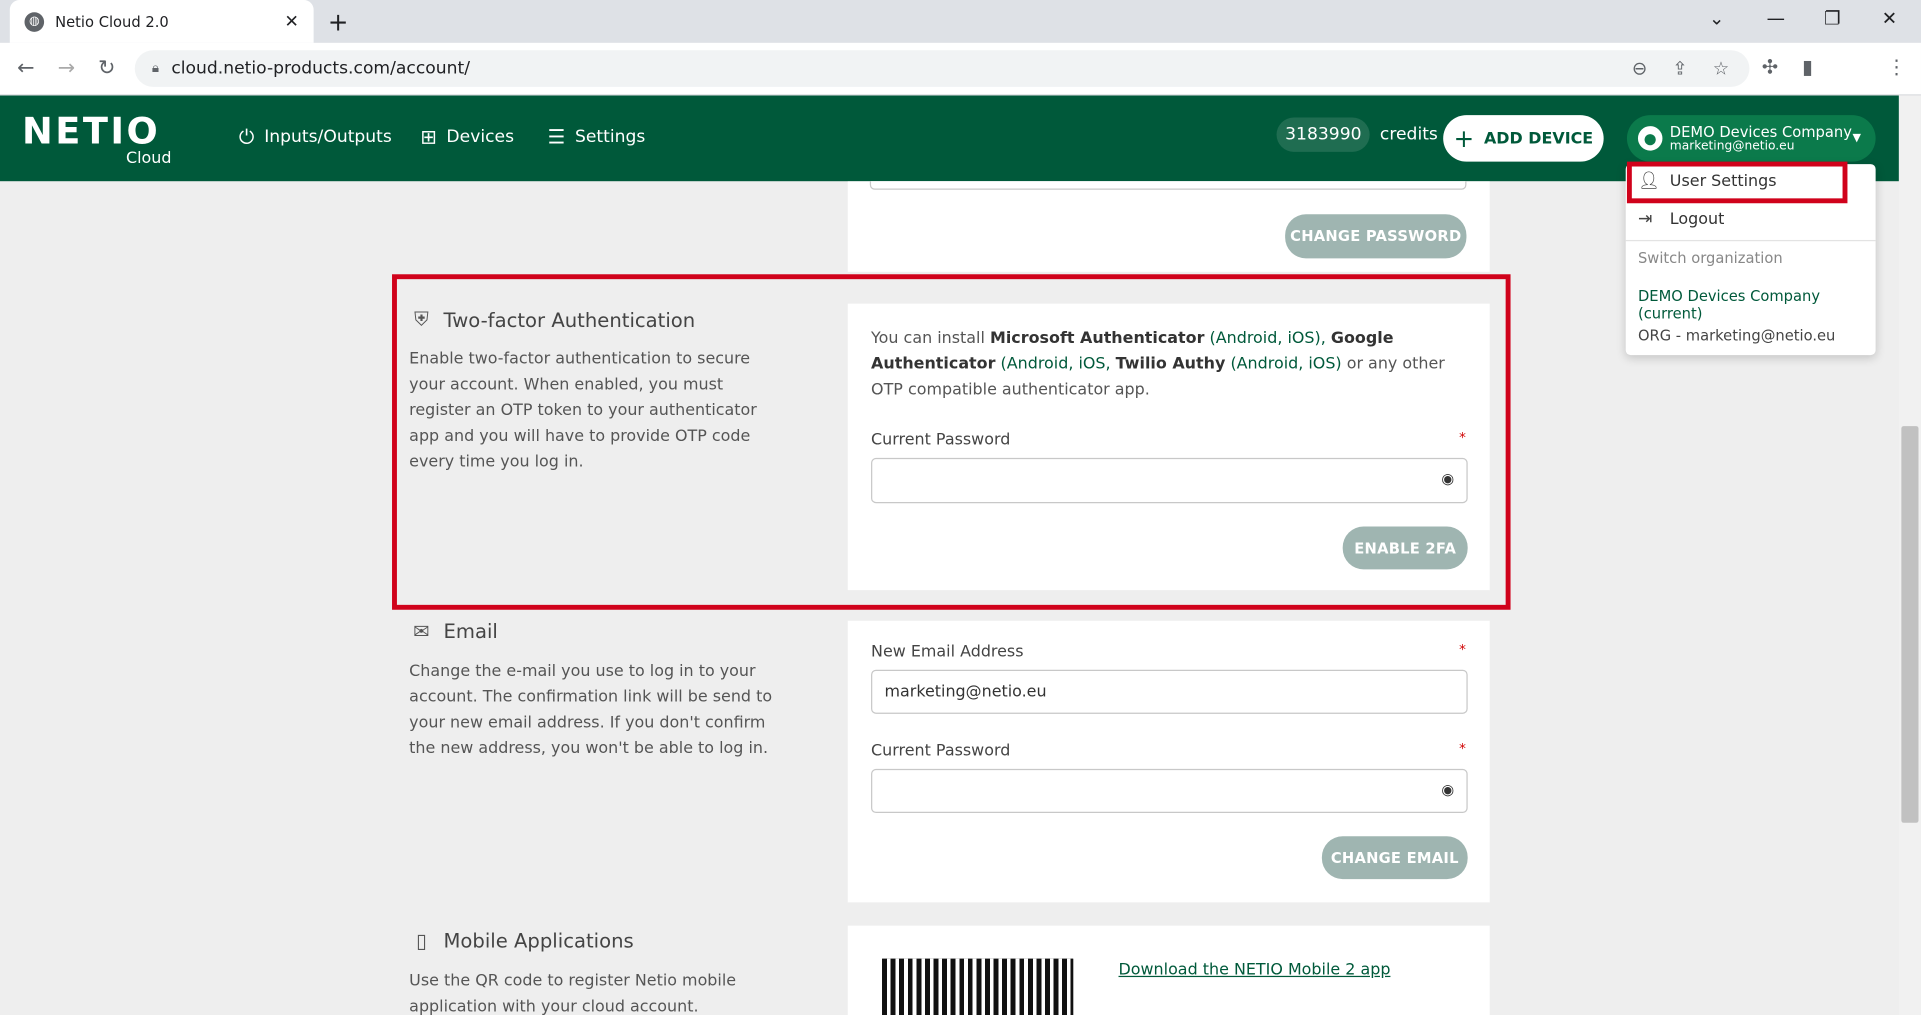  I want to click on user-email: marketing@netio.eu, so click(1732, 145).